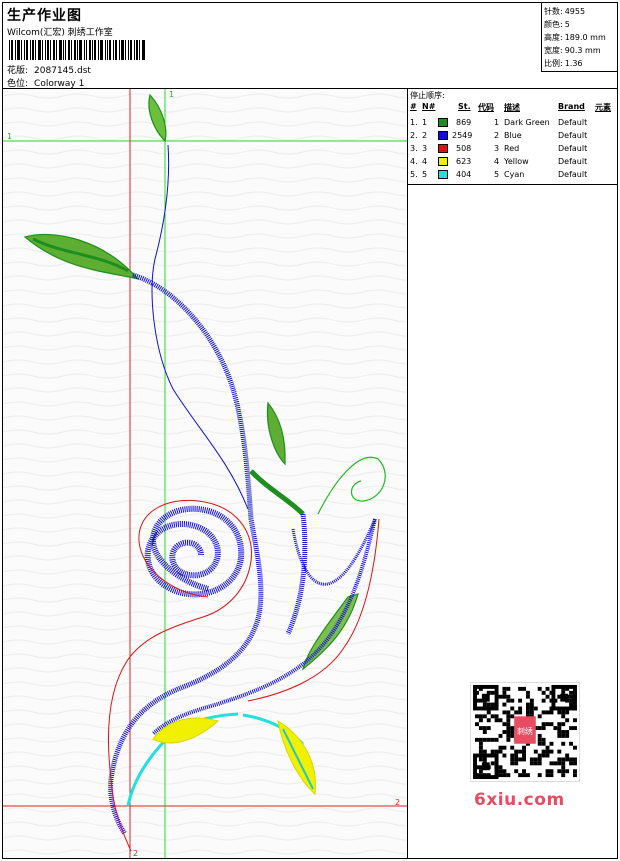 This screenshot has width=620, height=861. Describe the element at coordinates (603, 107) in the screenshot. I see `col-element: 元素` at that location.